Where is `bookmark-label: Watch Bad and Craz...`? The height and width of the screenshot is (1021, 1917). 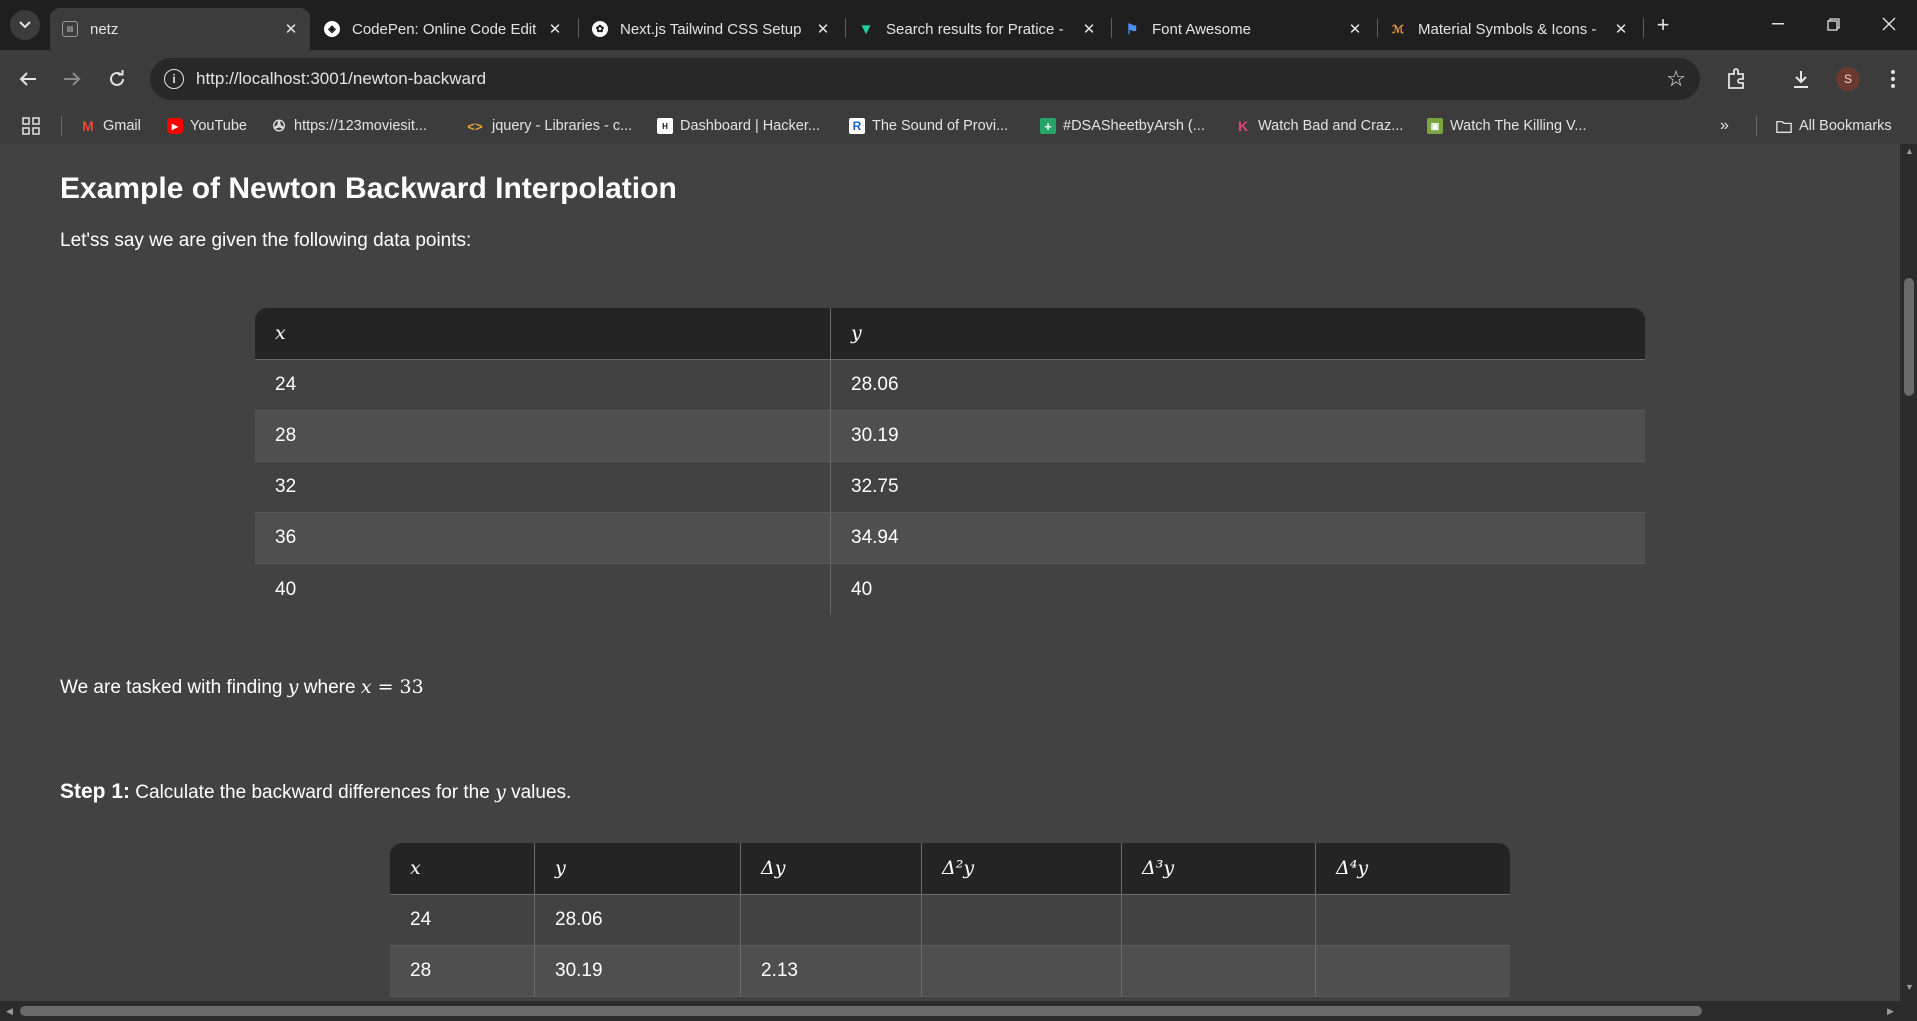
bookmark-label: Watch Bad and Craz... is located at coordinates (1331, 126).